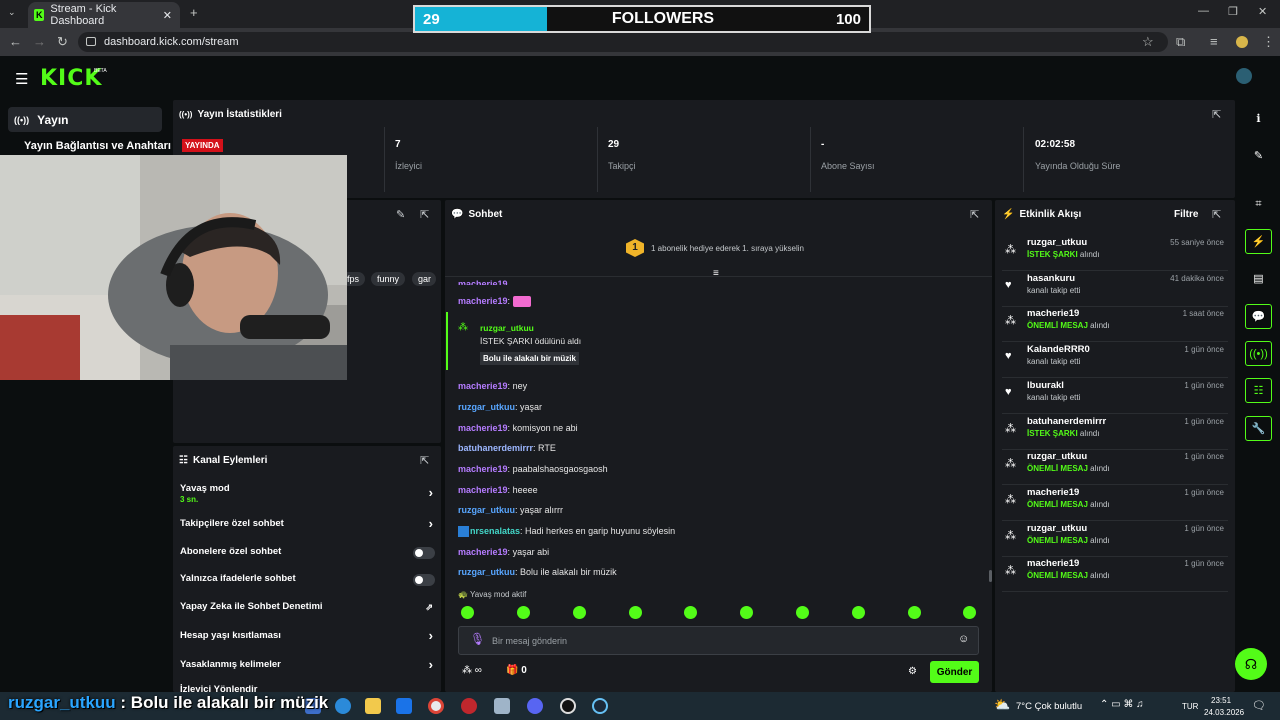  I want to click on minimize-icon: —, so click(1203, 11).